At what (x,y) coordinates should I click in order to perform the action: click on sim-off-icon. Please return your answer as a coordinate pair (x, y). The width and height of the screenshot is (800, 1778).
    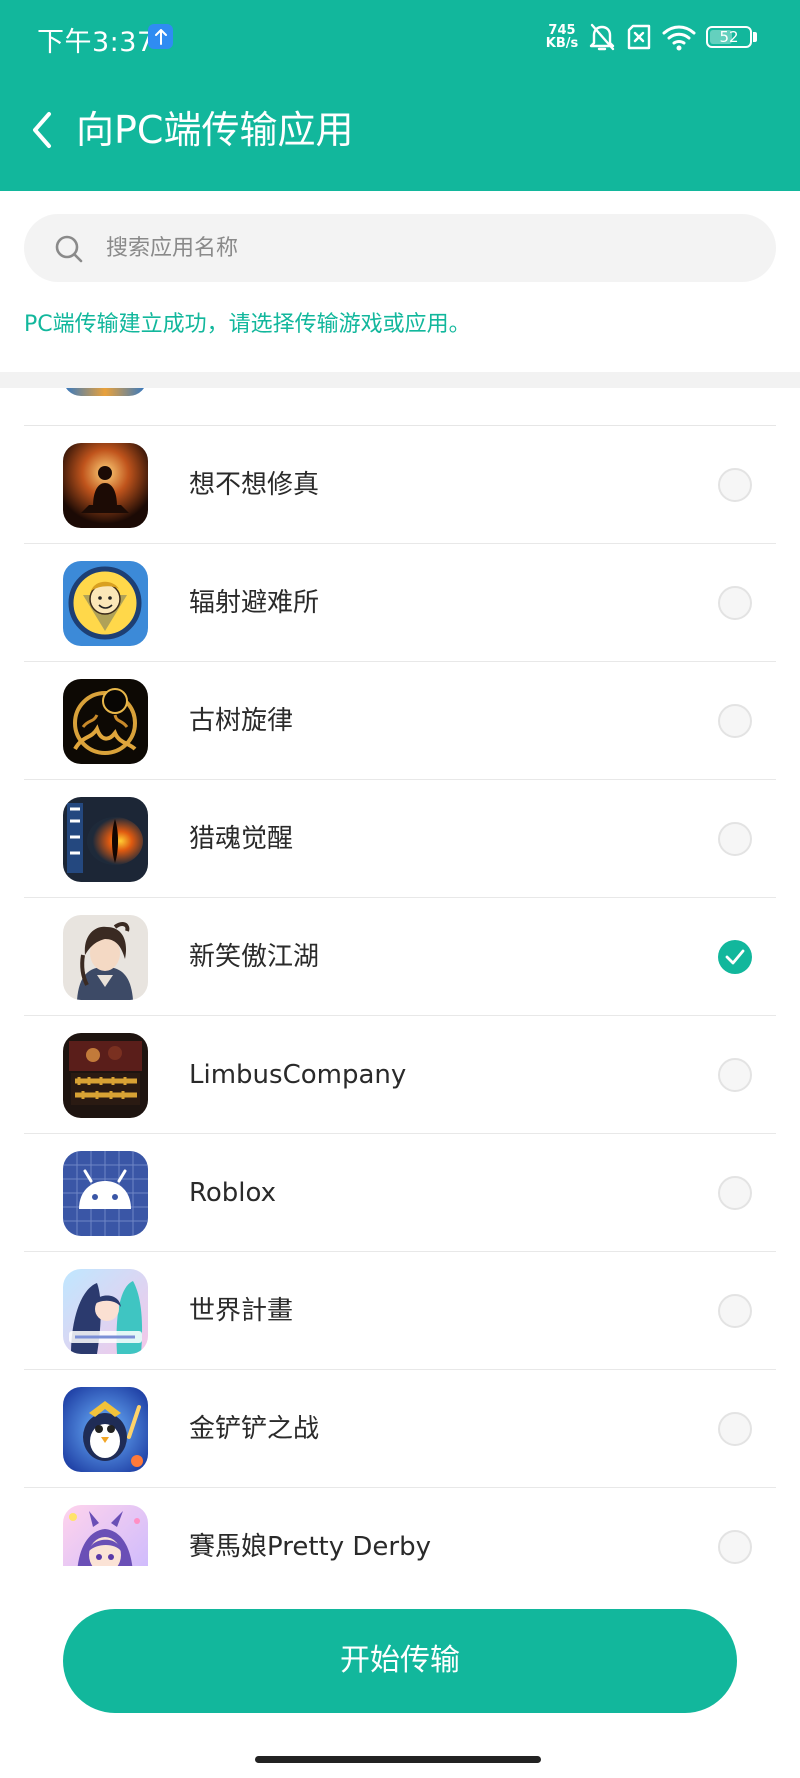
    Looking at the image, I should click on (639, 39).